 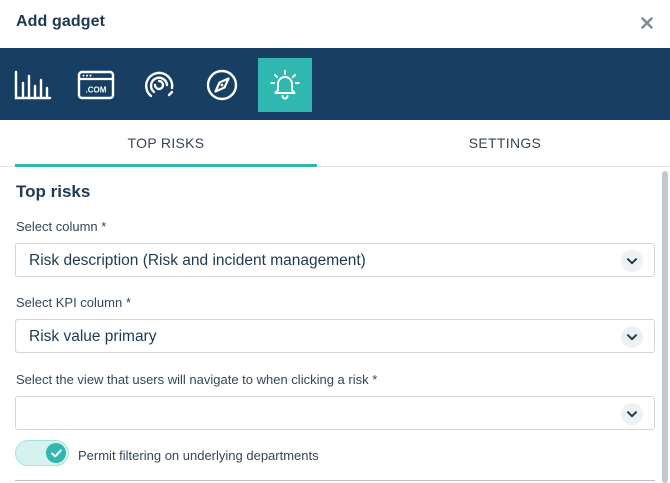 I want to click on dialog-header: Add gadget, so click(x=335, y=24).